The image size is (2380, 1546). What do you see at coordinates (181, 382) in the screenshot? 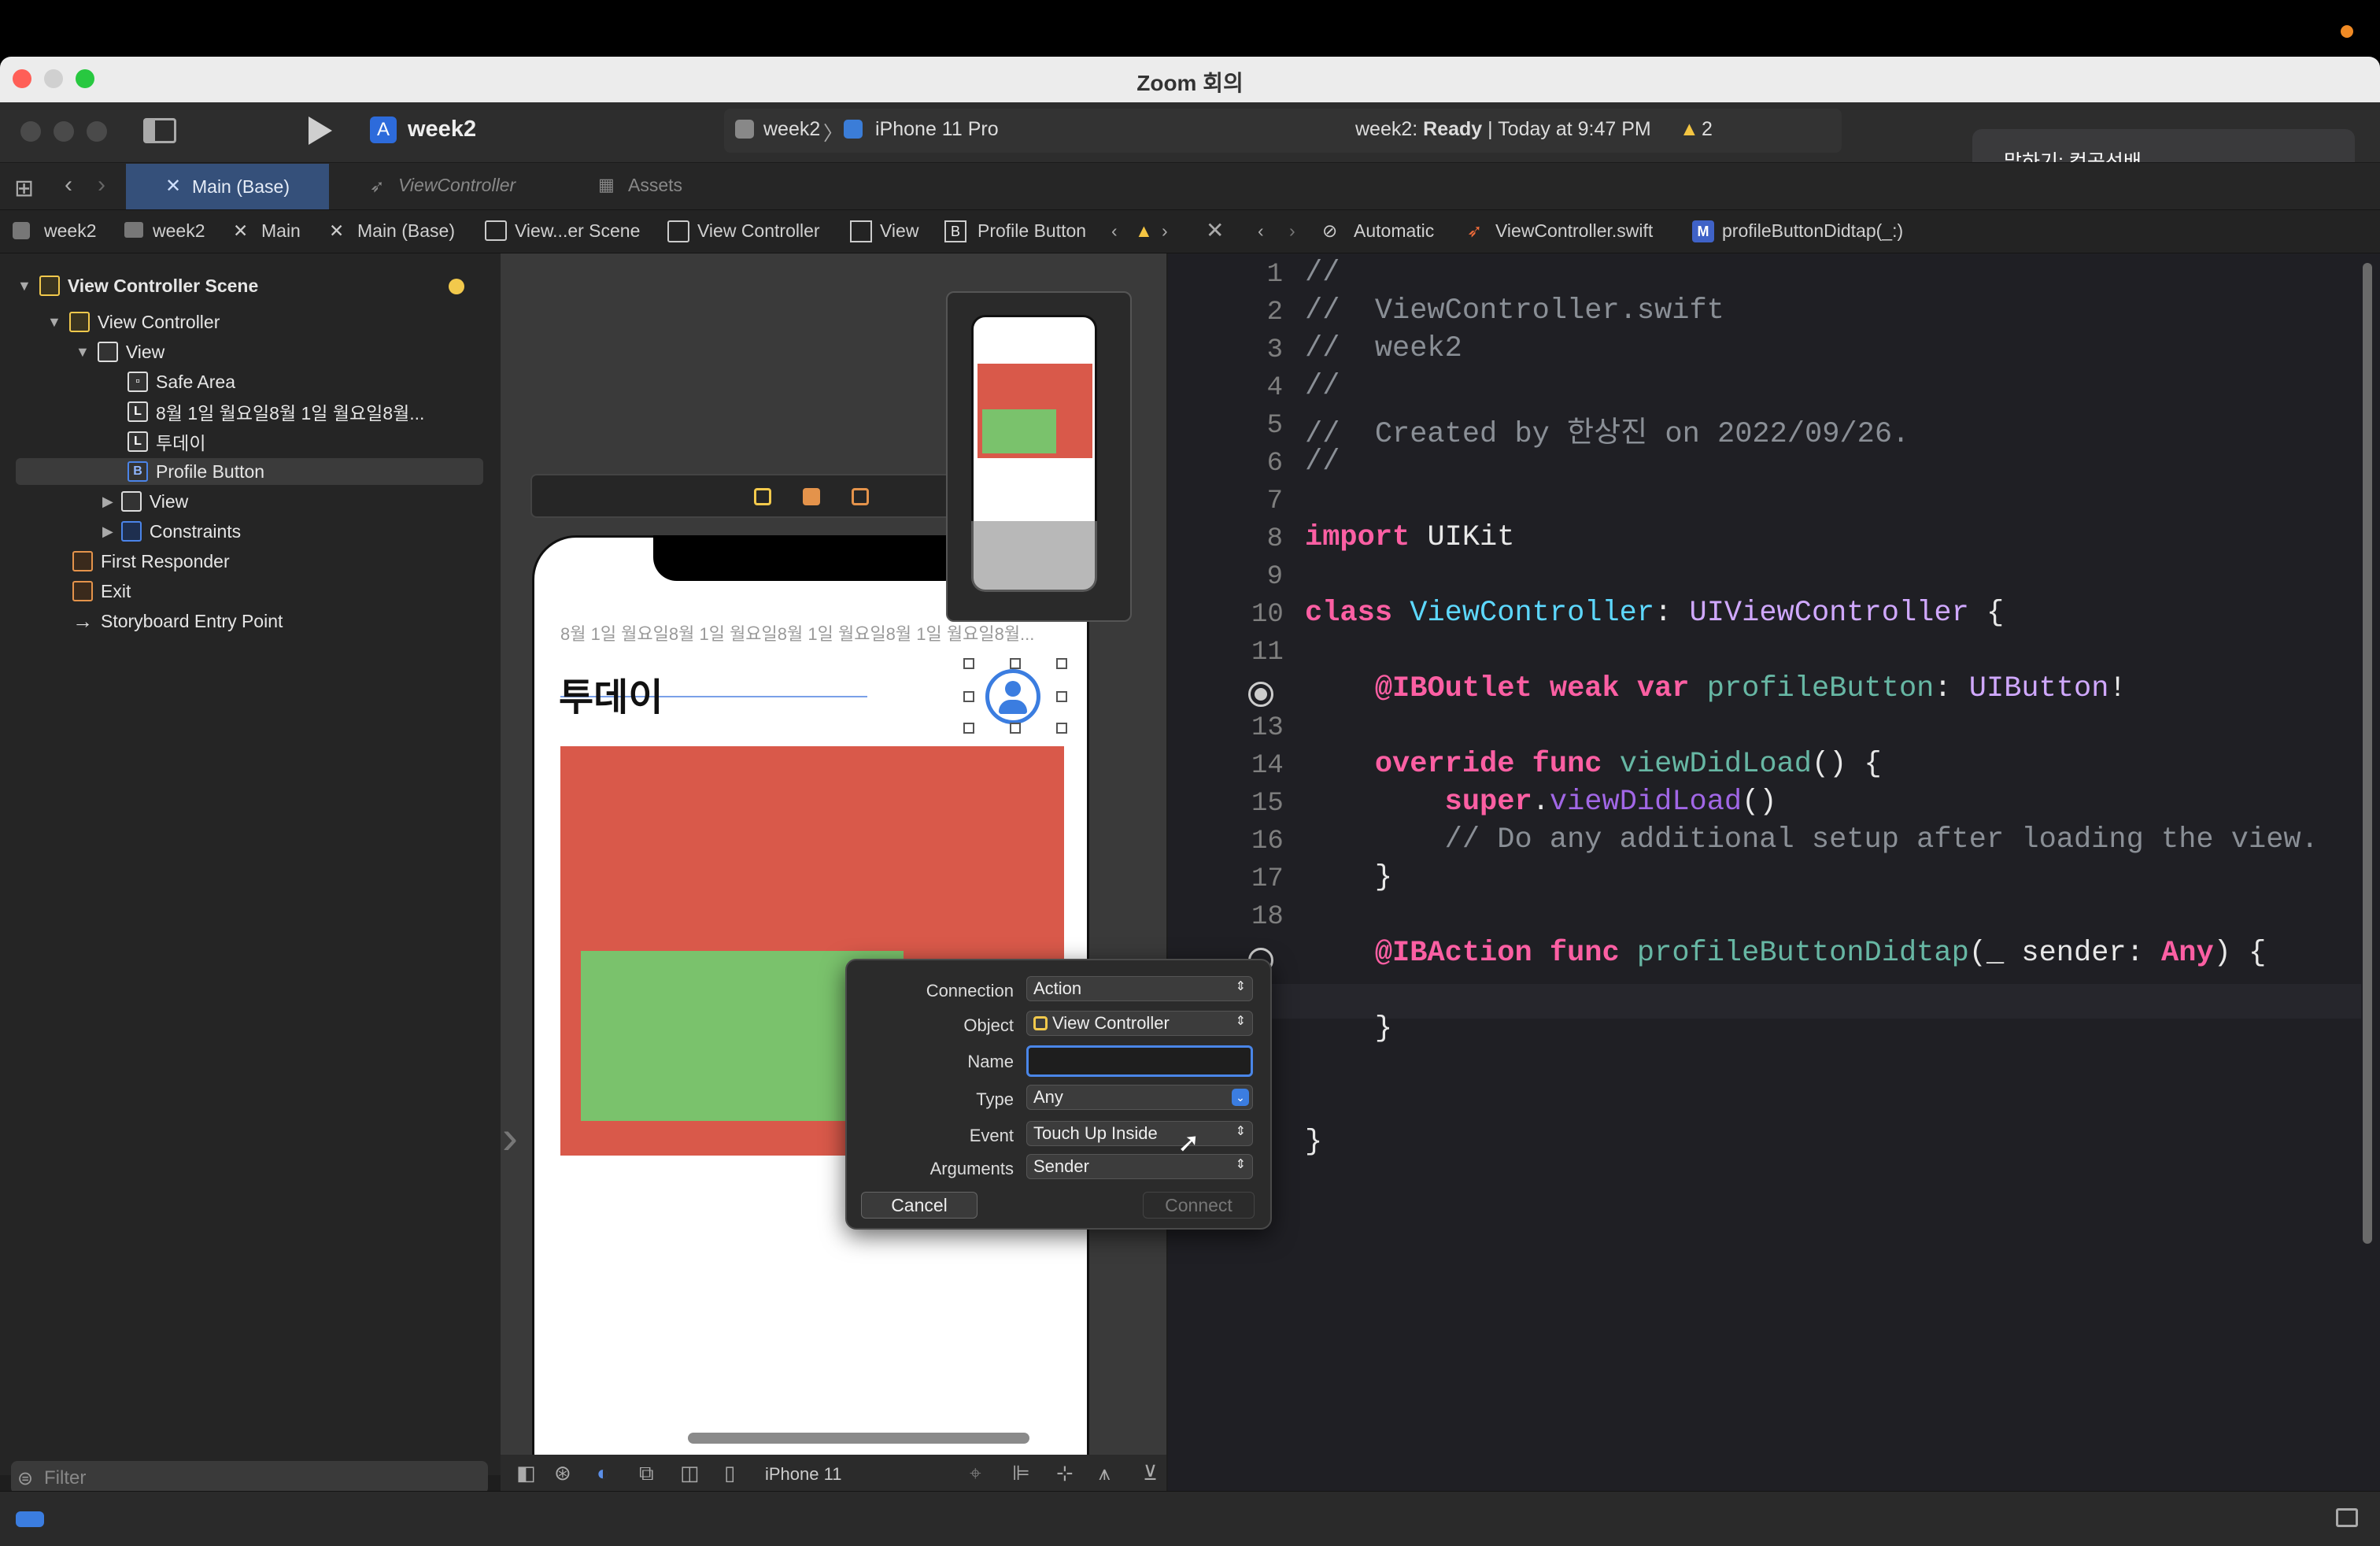
I see `outline-item-safe-area: ▫ Safe Area` at bounding box center [181, 382].